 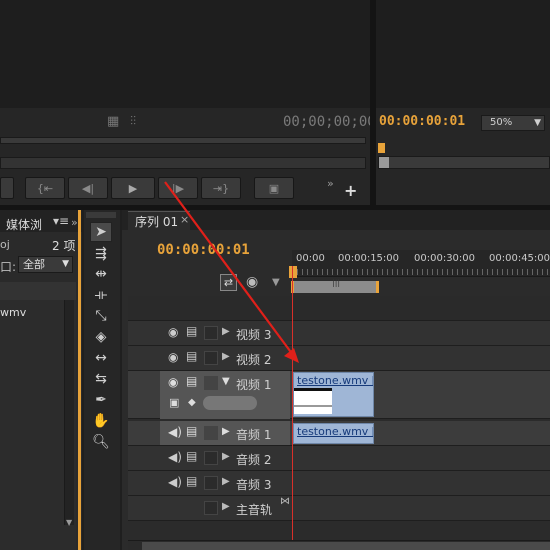 I want to click on annotation-arrow, so click(x=231, y=272).